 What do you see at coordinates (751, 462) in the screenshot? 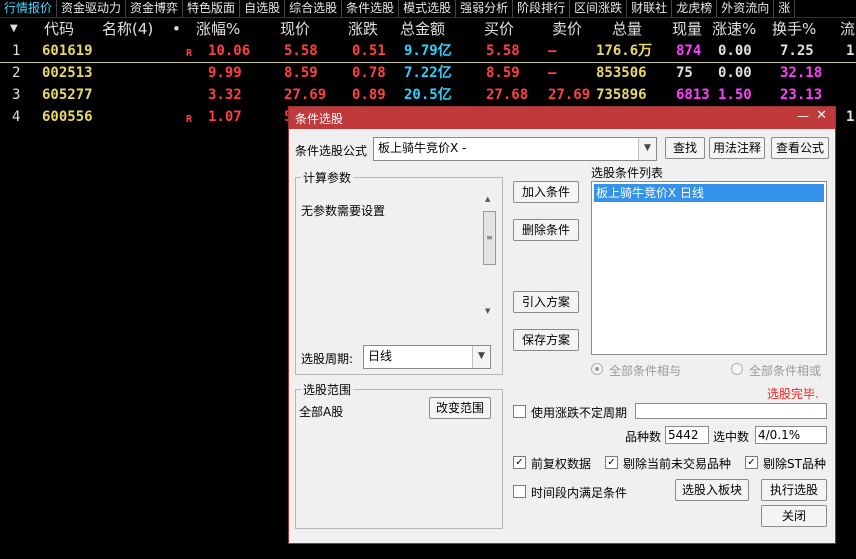
I see `exclude-st-checkbox: ✓` at bounding box center [751, 462].